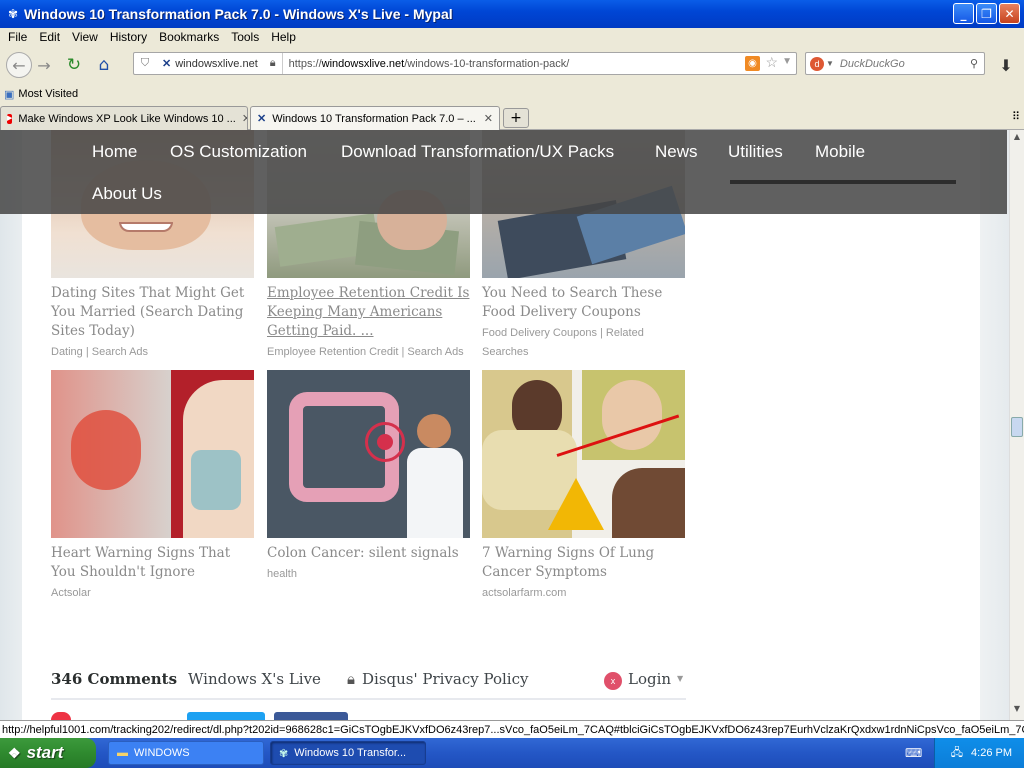 This screenshot has height=768, width=1024. What do you see at coordinates (226, 716) in the screenshot?
I see `tweet-button` at bounding box center [226, 716].